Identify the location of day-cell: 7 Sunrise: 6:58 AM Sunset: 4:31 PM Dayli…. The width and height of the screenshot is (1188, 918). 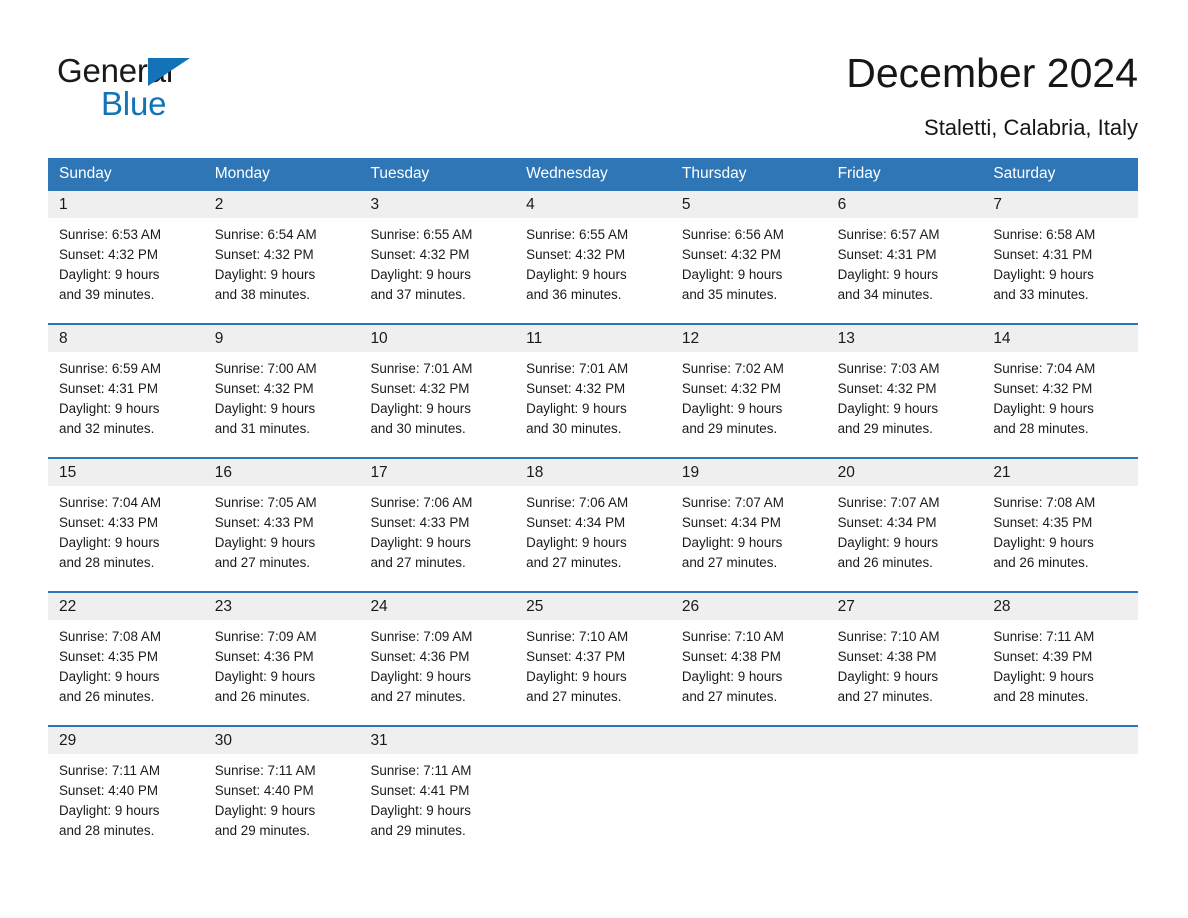
(1060, 257).